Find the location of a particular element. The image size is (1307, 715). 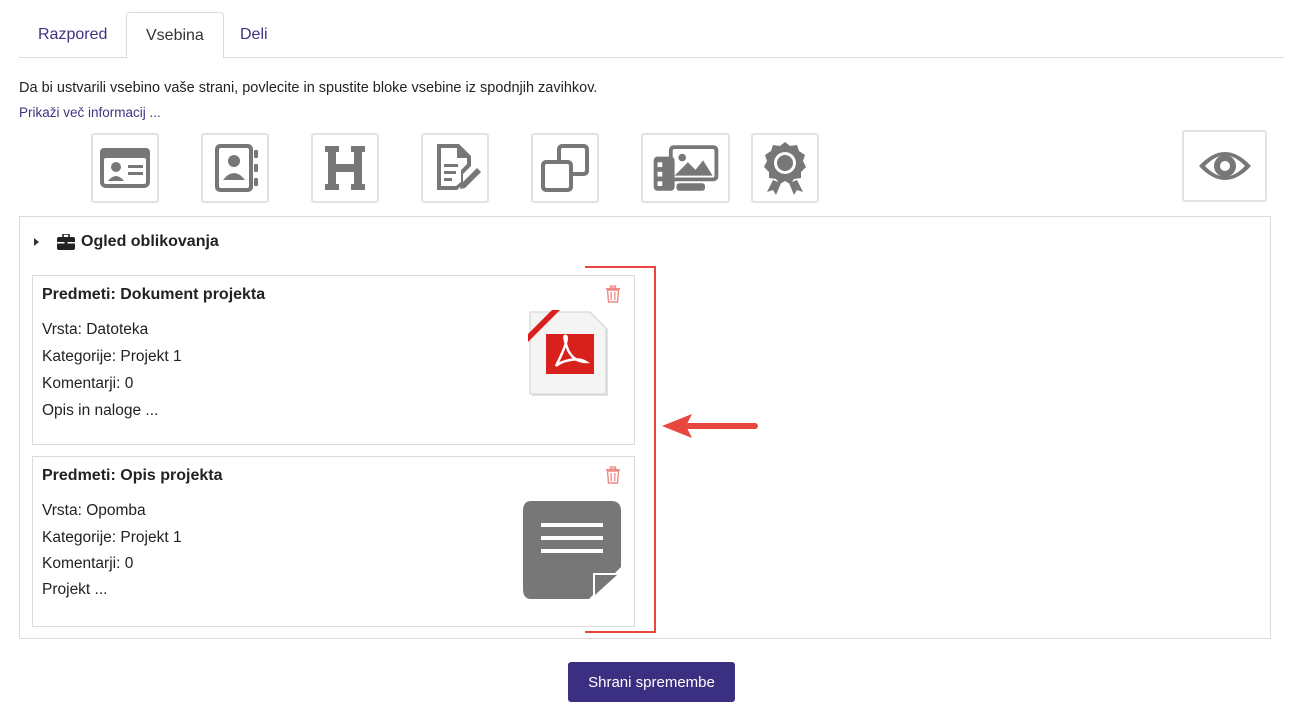

preview-button is located at coordinates (1224, 166).